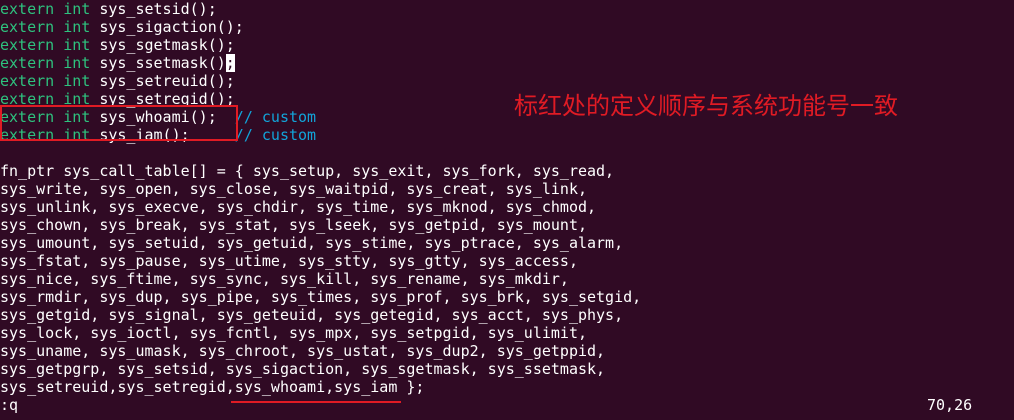 The image size is (1014, 420). Describe the element at coordinates (171, 27) in the screenshot. I see `declaration: sys_sigaction();` at that location.